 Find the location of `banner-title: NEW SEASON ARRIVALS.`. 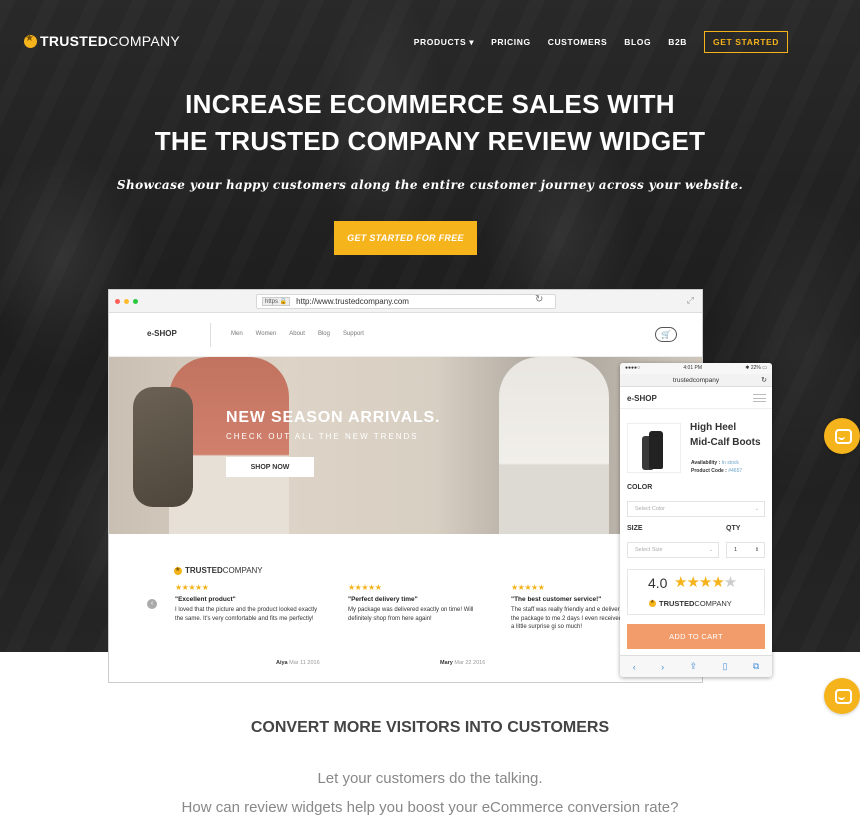

banner-title: NEW SEASON ARRIVALS. is located at coordinates (333, 417).